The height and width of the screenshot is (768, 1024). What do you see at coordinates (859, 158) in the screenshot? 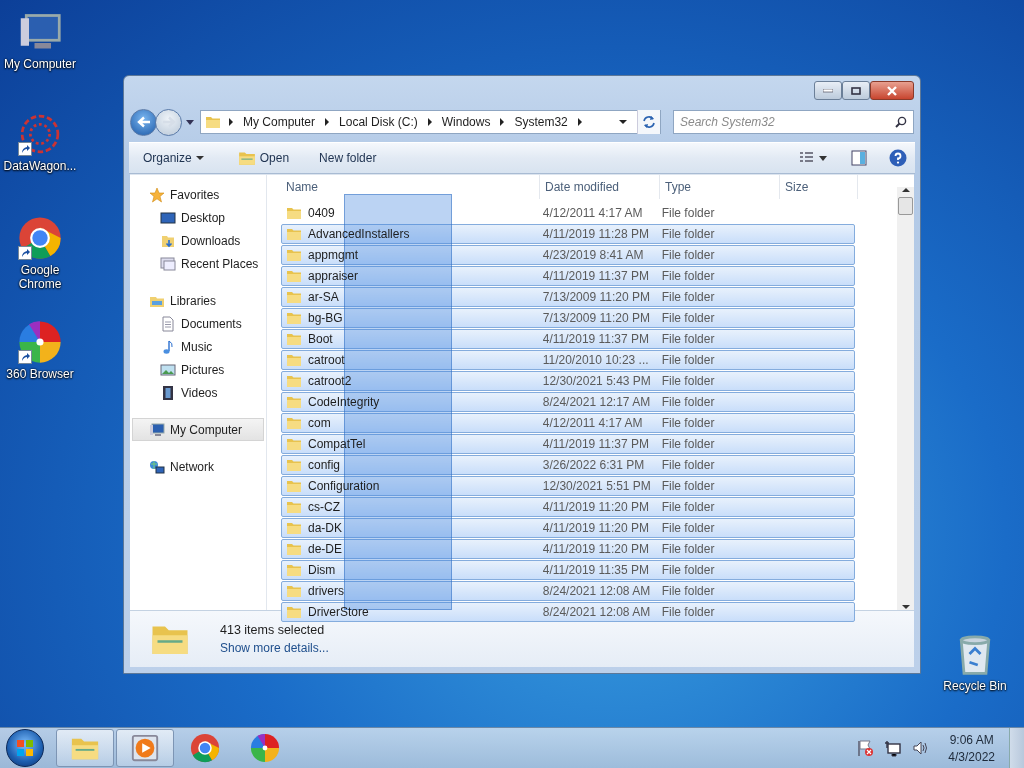
I see `preview-pane-icon` at bounding box center [859, 158].